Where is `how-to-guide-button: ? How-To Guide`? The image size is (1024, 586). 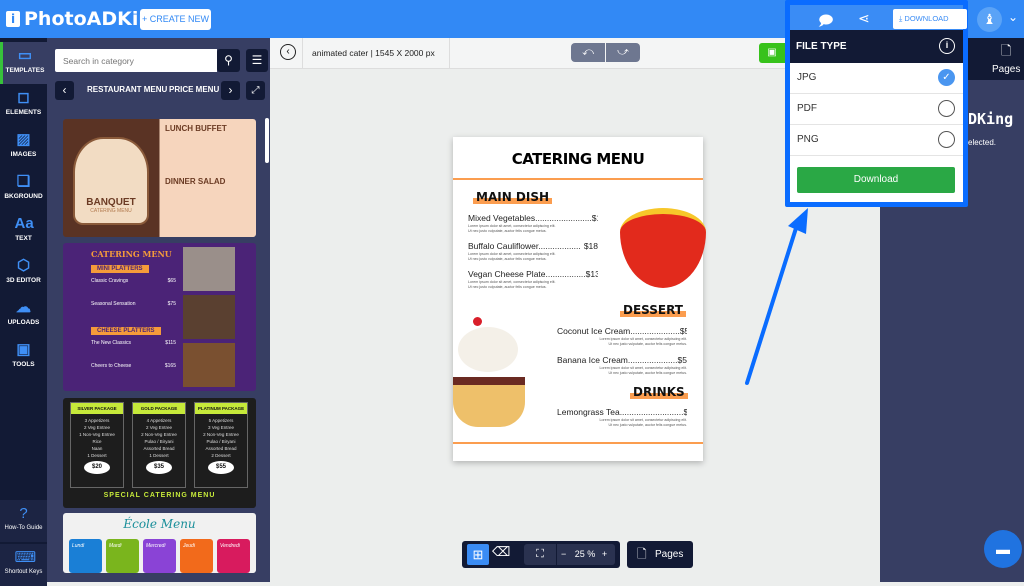 how-to-guide-button: ? How-To Guide is located at coordinates (23, 521).